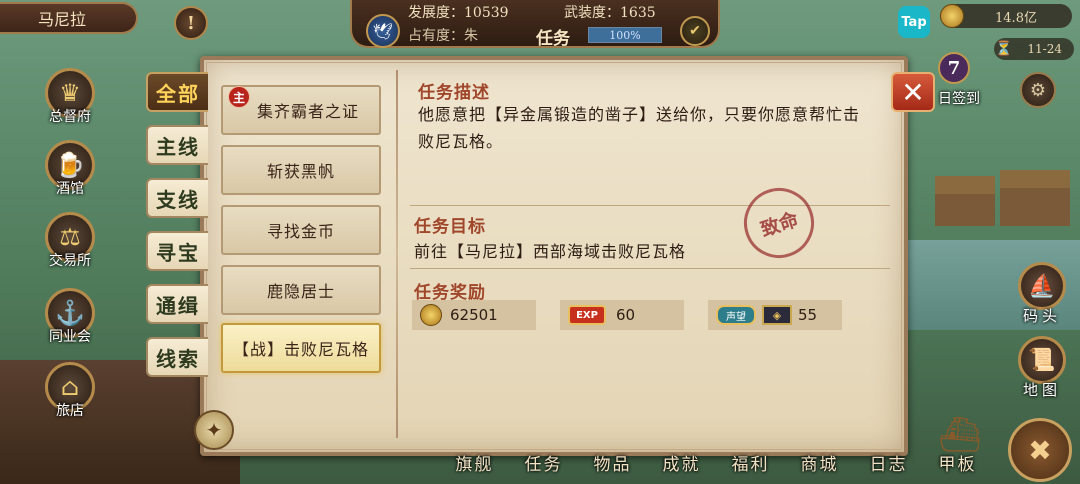 The image size is (1080, 484). What do you see at coordinates (70, 117) in the screenshot?
I see `building-label: 总督府` at bounding box center [70, 117].